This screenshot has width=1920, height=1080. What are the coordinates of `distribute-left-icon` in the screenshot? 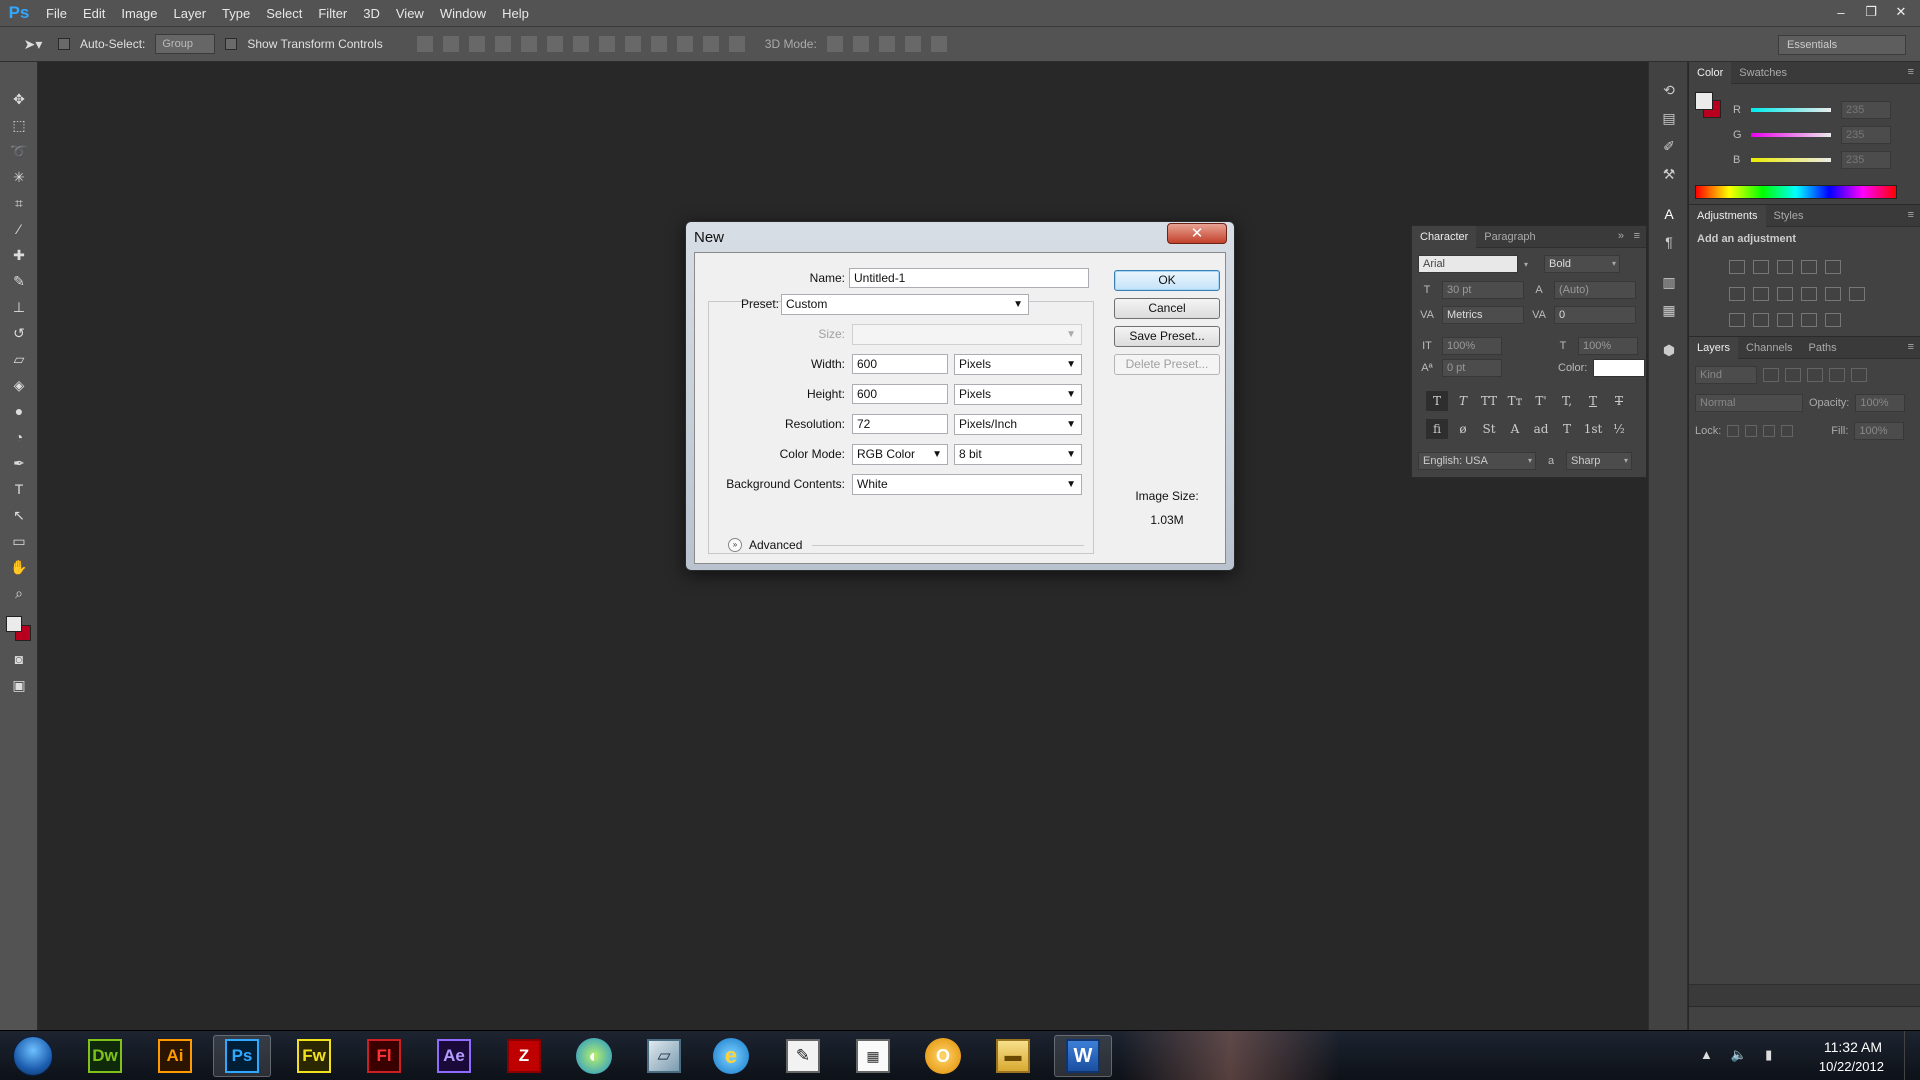 It's located at (658, 44).